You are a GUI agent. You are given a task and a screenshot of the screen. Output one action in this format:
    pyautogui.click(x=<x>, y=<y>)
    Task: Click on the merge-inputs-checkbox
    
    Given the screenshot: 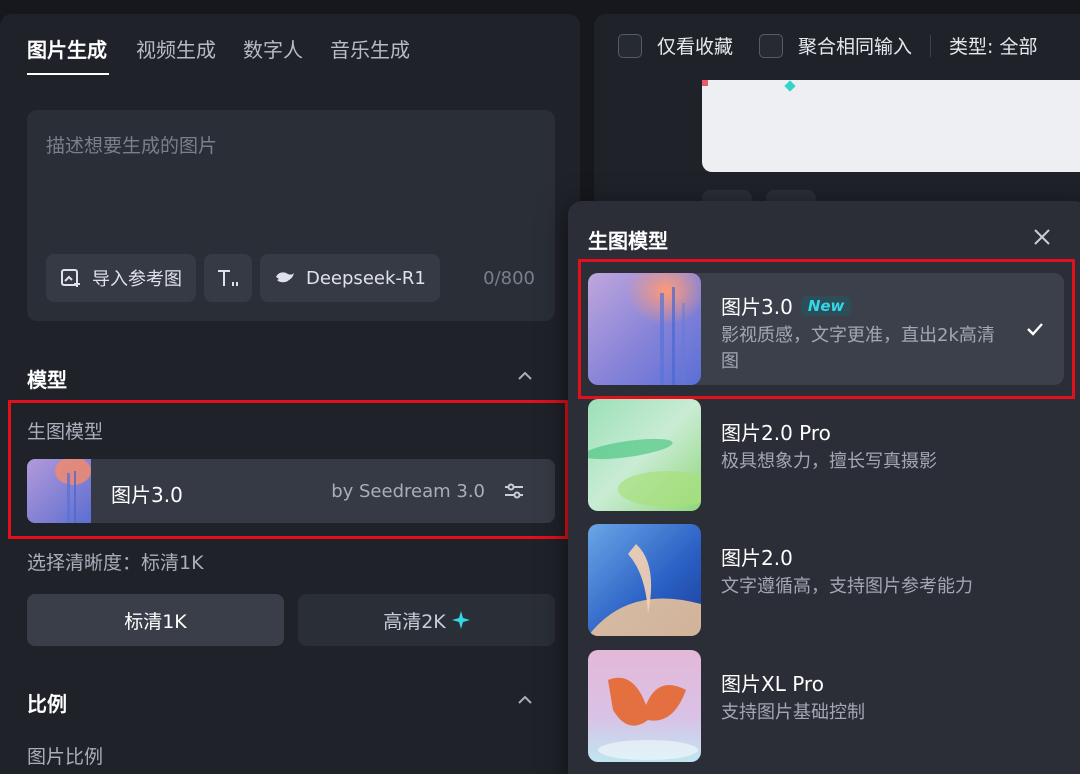 What is the action you would take?
    pyautogui.click(x=771, y=45)
    